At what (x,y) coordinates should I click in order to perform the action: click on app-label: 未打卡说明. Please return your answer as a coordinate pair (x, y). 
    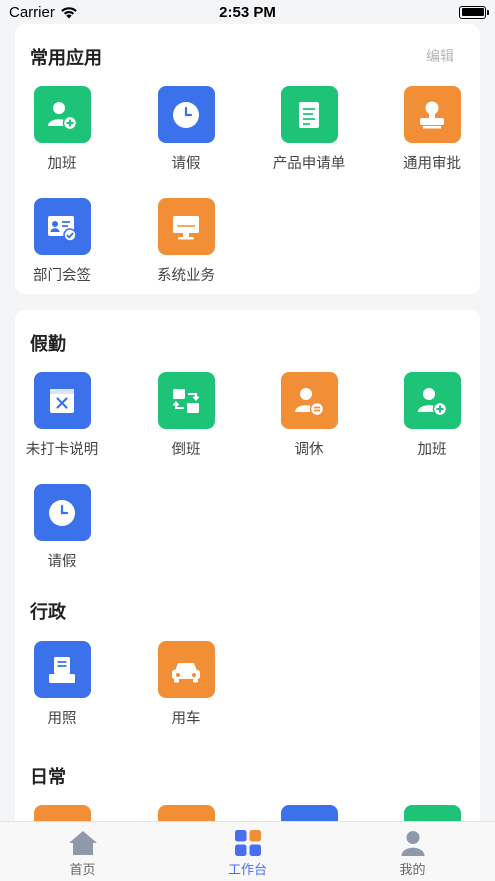
    Looking at the image, I should click on (62, 450).